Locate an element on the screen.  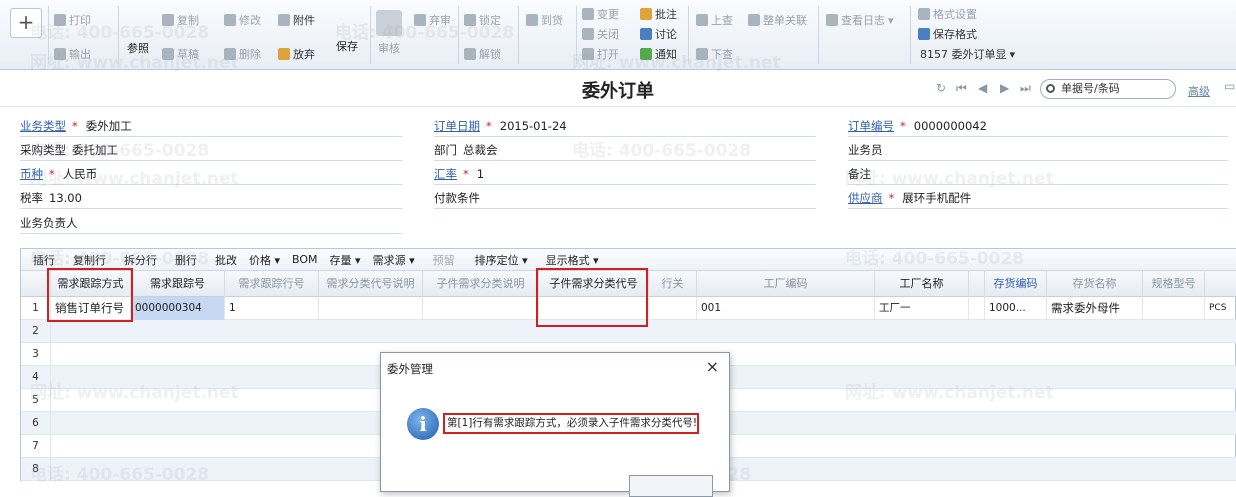
notify-button: 通知 is located at coordinates (658, 54).